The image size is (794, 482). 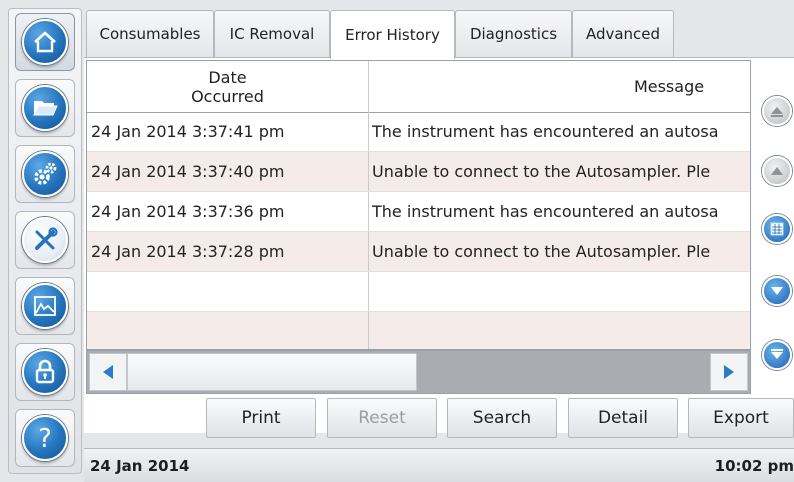 I want to click on lock-icon, so click(x=45, y=372).